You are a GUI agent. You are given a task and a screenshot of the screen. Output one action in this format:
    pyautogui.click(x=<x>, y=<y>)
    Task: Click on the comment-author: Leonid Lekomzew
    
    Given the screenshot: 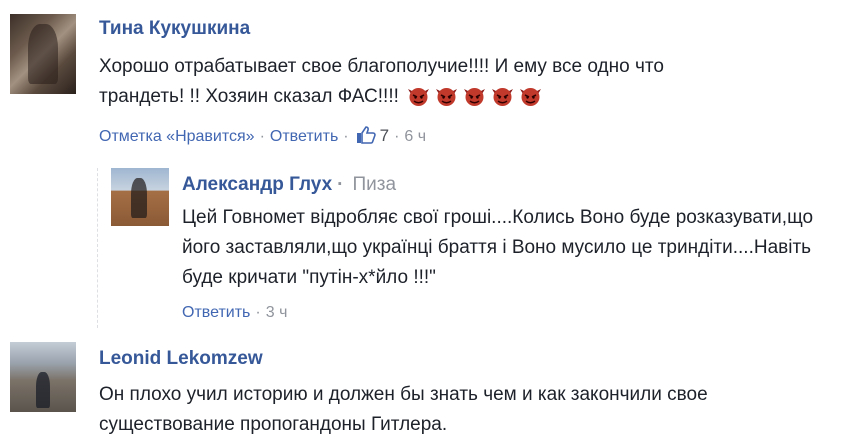 What is the action you would take?
    pyautogui.click(x=181, y=359)
    